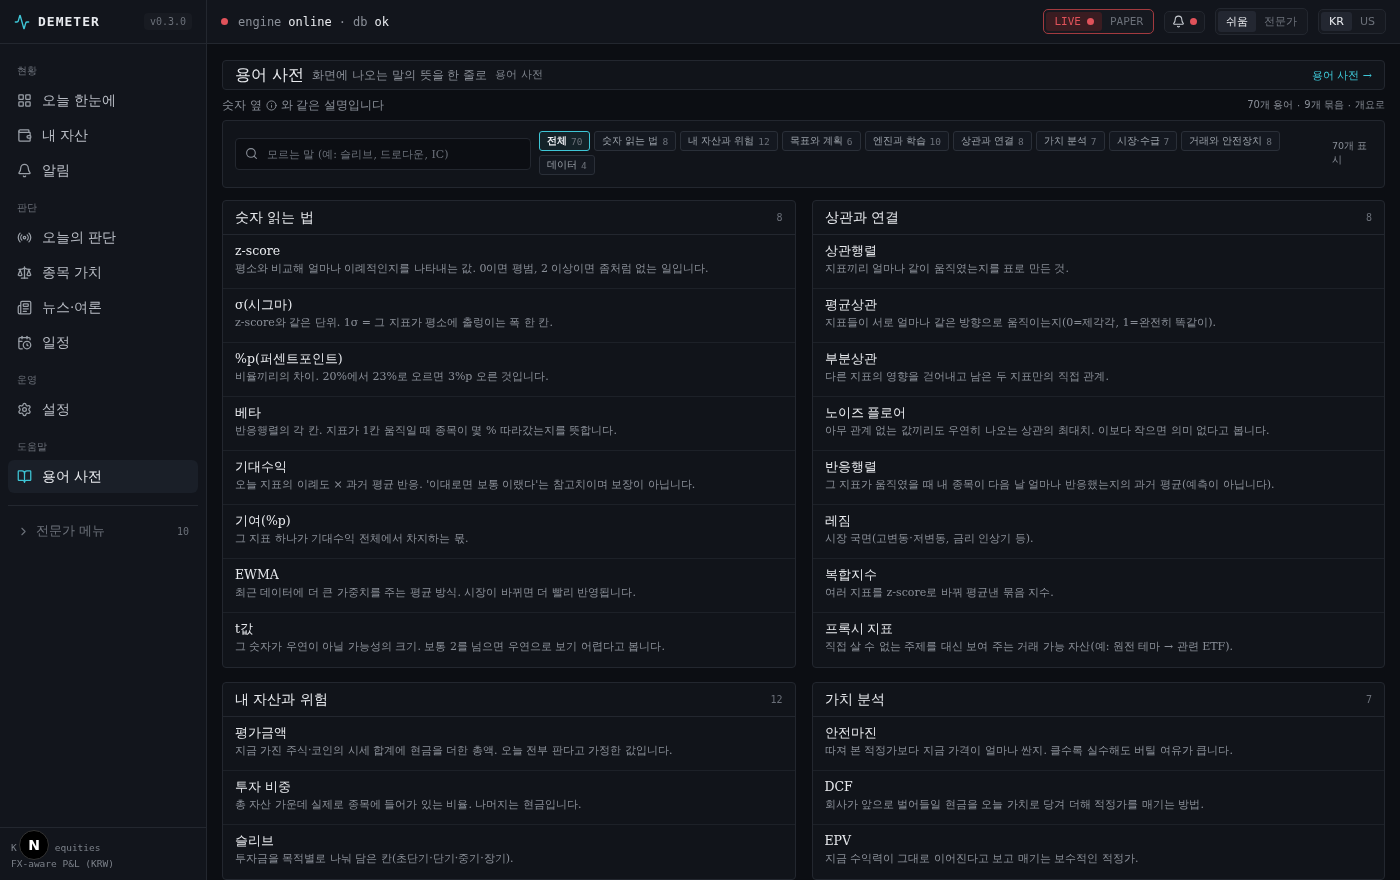  What do you see at coordinates (360, 21) in the screenshot?
I see `status-label: db` at bounding box center [360, 21].